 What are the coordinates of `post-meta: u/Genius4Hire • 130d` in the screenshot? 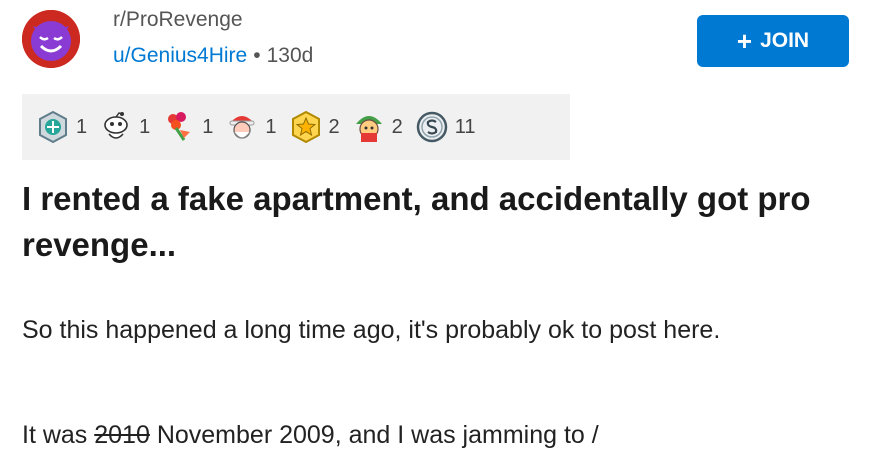 It's located at (213, 56).